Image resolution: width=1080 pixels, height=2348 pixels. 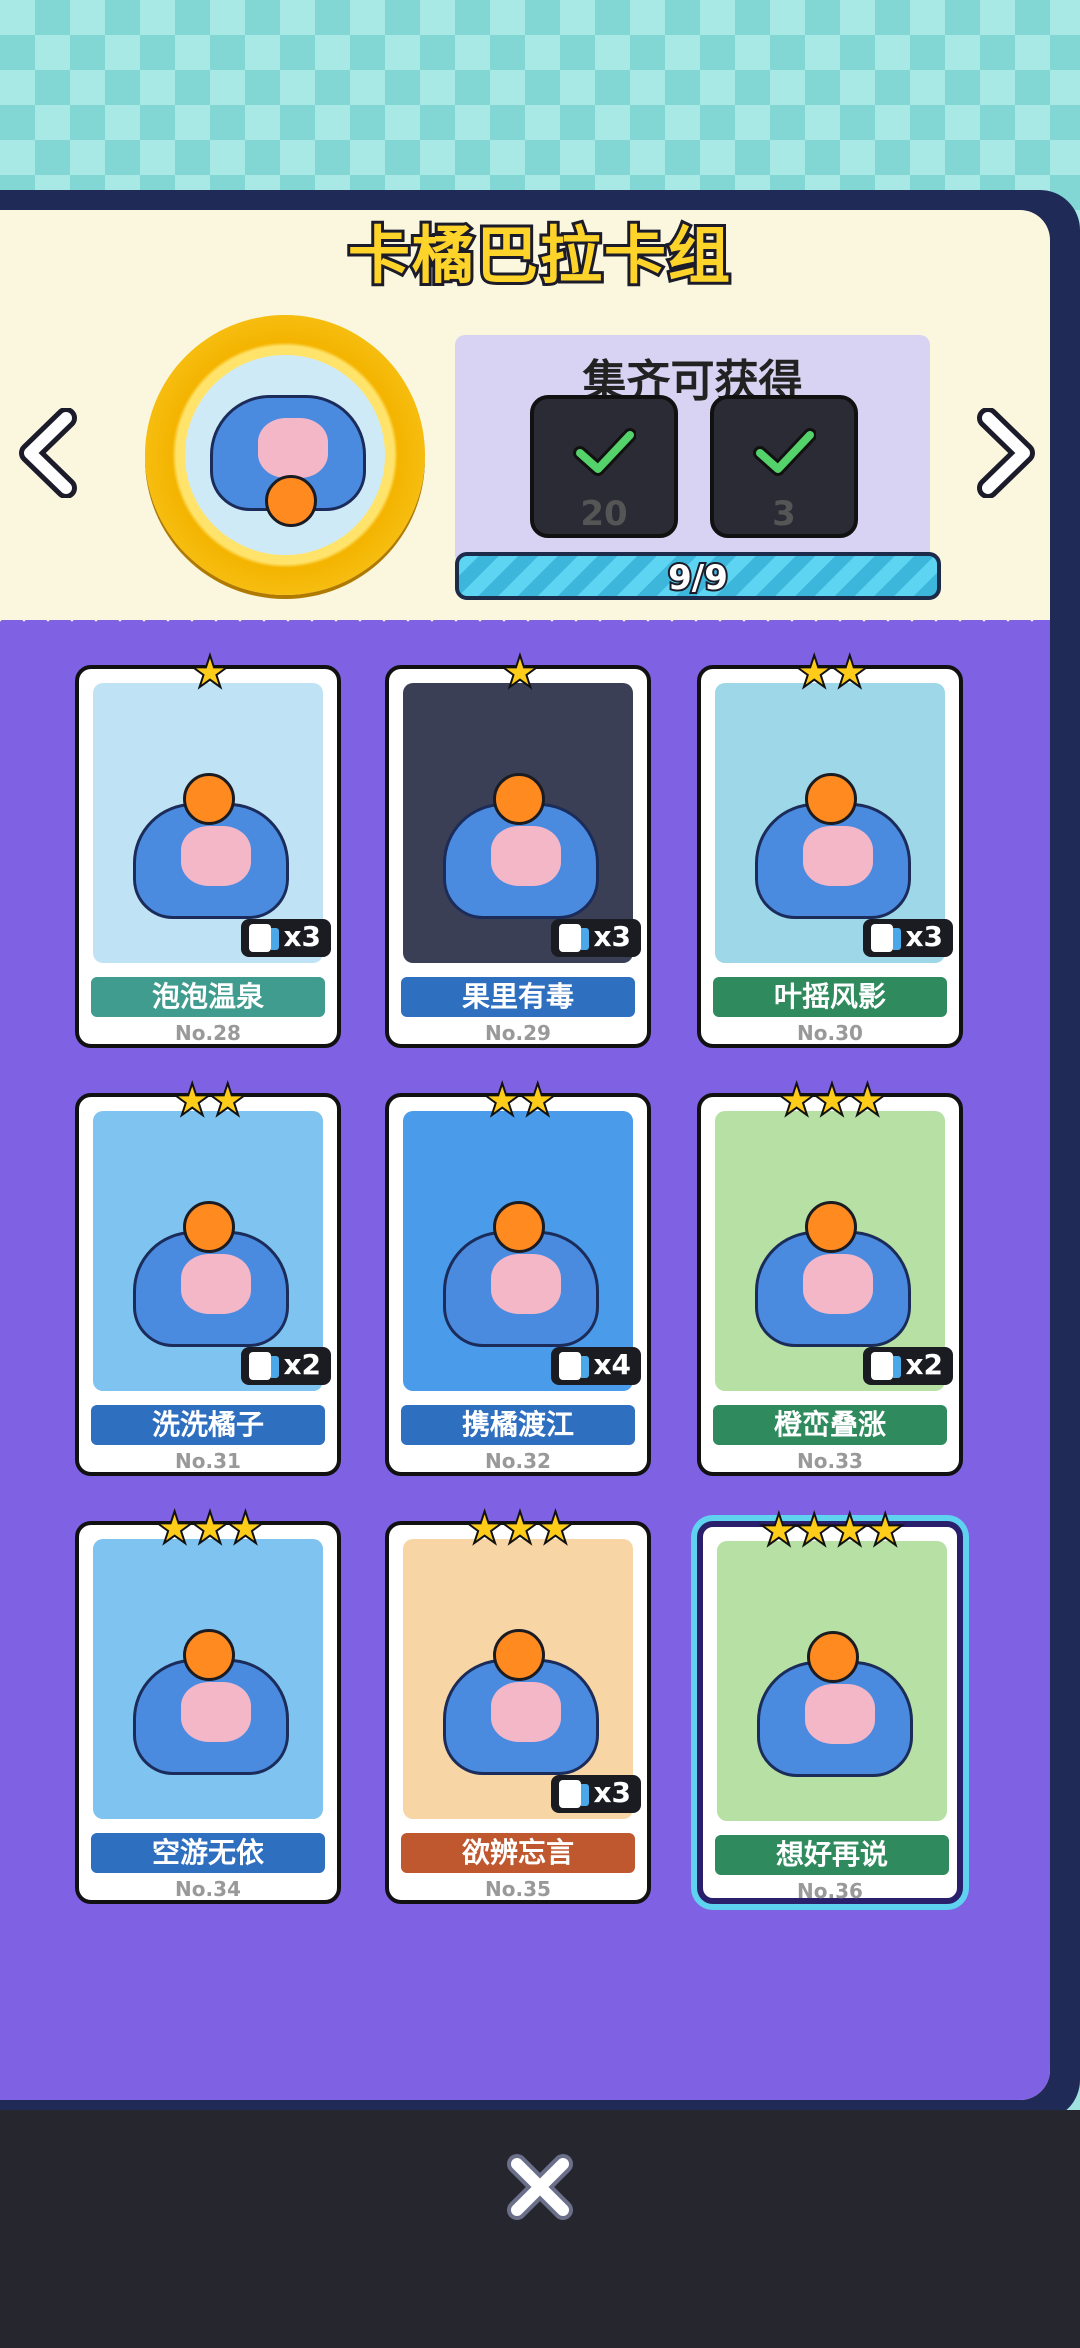 What do you see at coordinates (518, 1425) in the screenshot?
I see `card-name: 携橘渡江` at bounding box center [518, 1425].